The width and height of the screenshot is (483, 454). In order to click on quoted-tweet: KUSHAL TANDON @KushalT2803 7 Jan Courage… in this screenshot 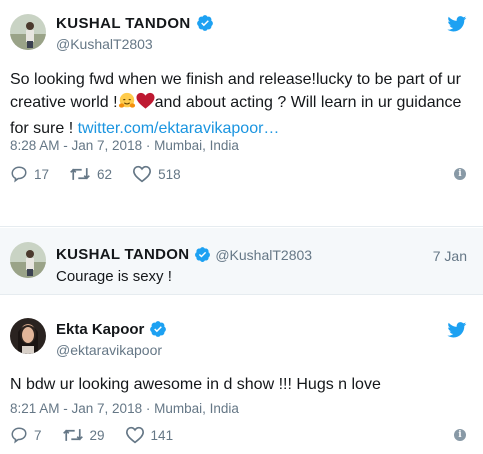, I will do `click(241, 261)`.